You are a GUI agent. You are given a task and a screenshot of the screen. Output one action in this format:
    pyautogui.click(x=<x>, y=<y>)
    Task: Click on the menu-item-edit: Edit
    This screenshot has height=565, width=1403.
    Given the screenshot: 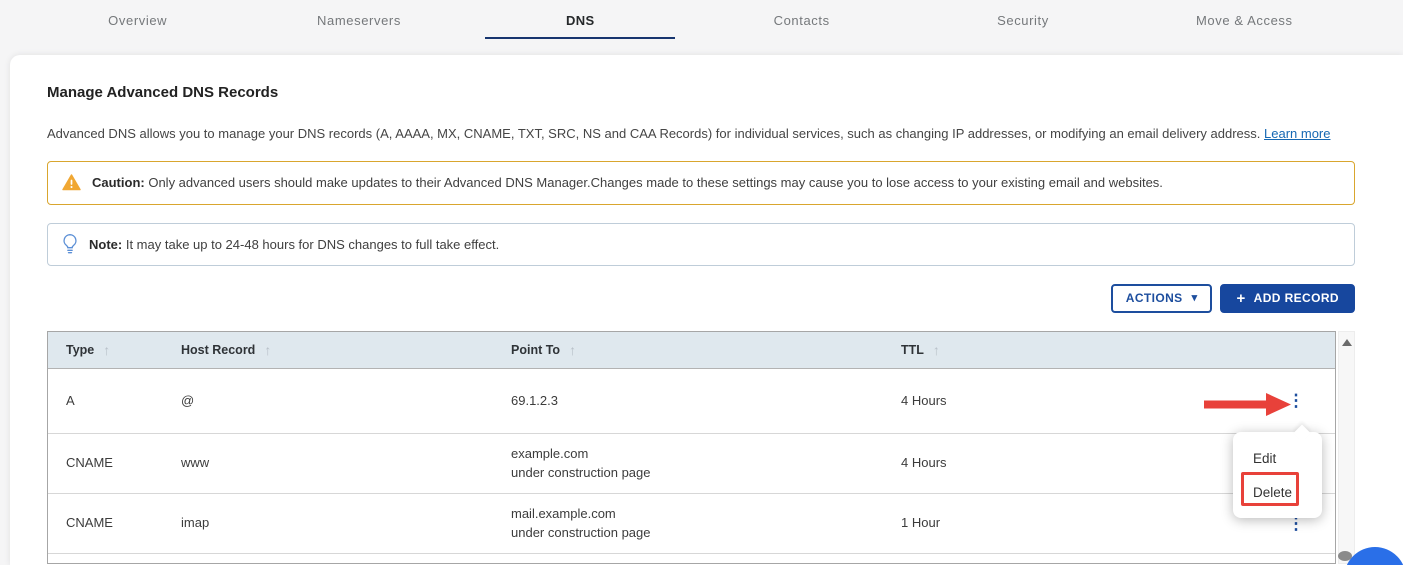 What is the action you would take?
    pyautogui.click(x=1277, y=458)
    